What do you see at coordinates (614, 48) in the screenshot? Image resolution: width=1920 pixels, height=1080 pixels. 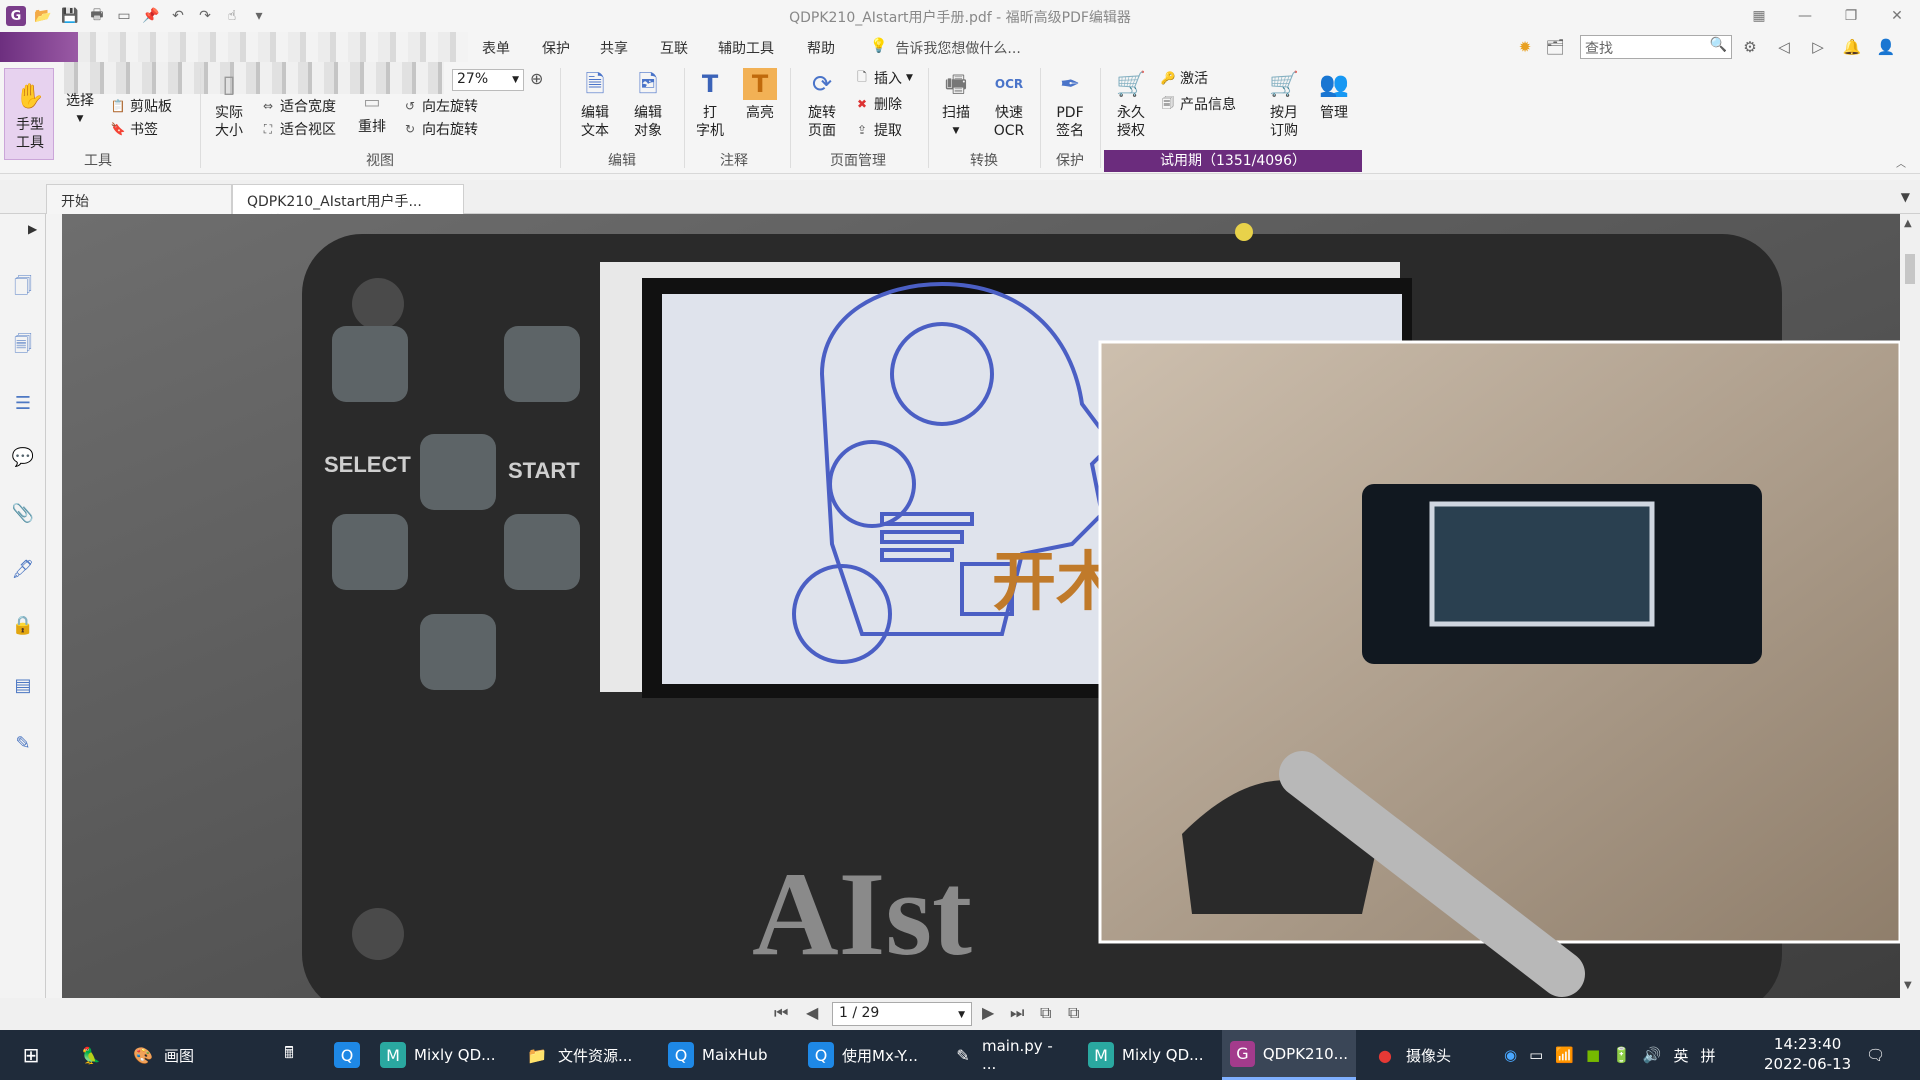 I see `menu-share: 共享` at bounding box center [614, 48].